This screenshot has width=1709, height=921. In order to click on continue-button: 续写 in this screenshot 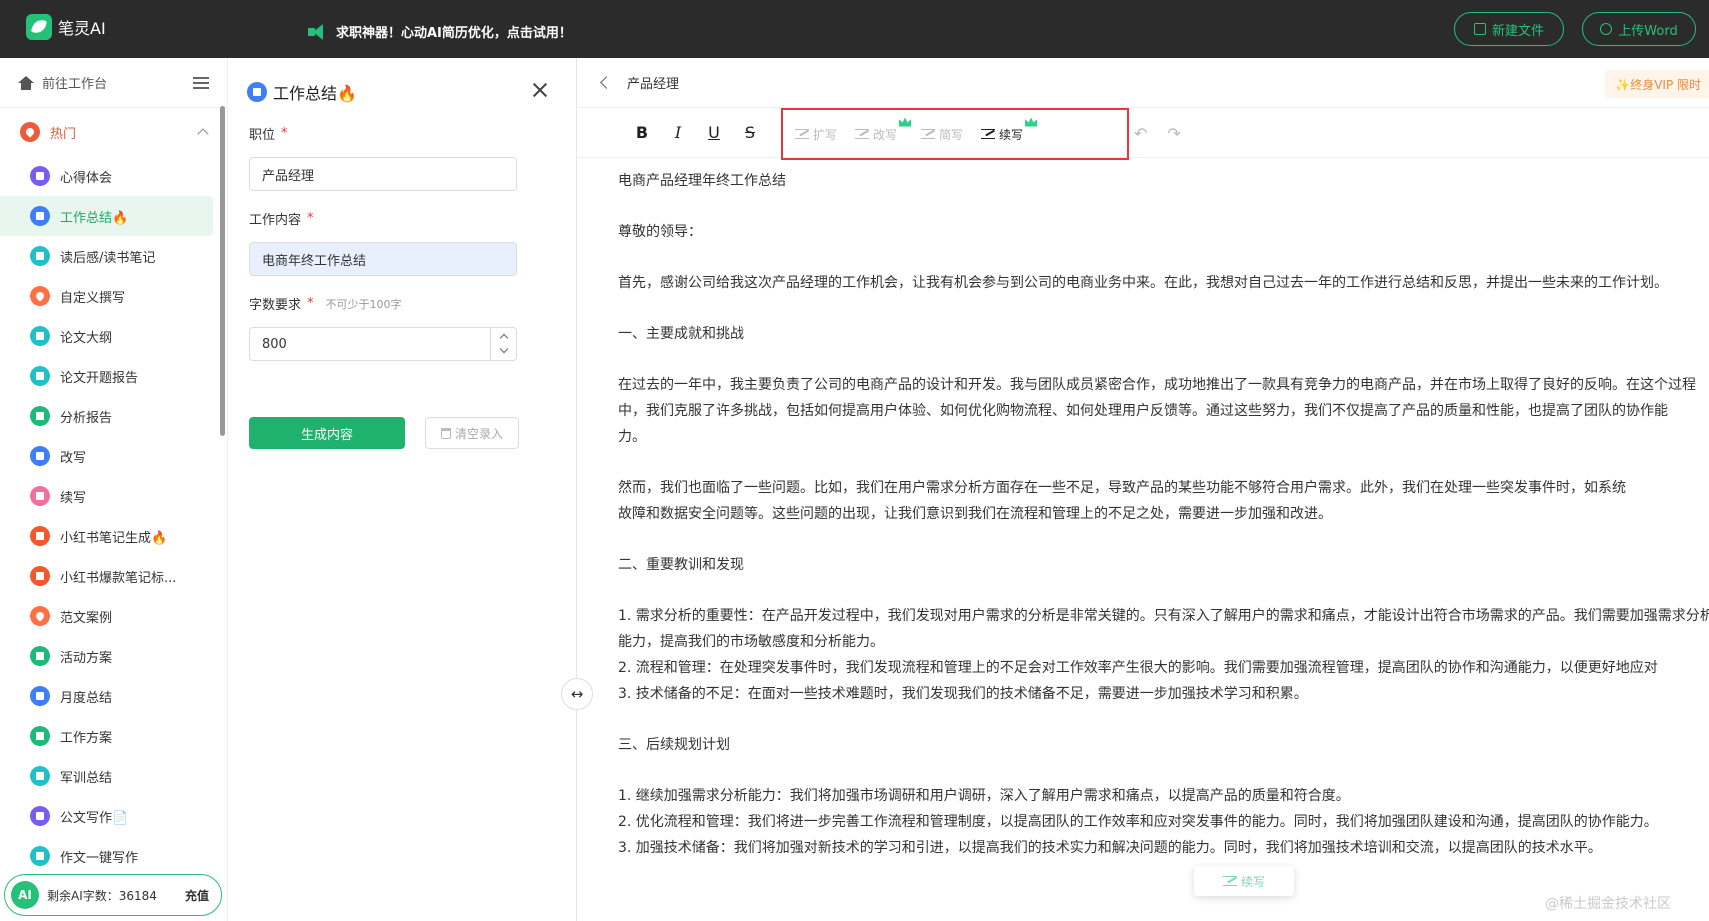, I will do `click(1009, 130)`.